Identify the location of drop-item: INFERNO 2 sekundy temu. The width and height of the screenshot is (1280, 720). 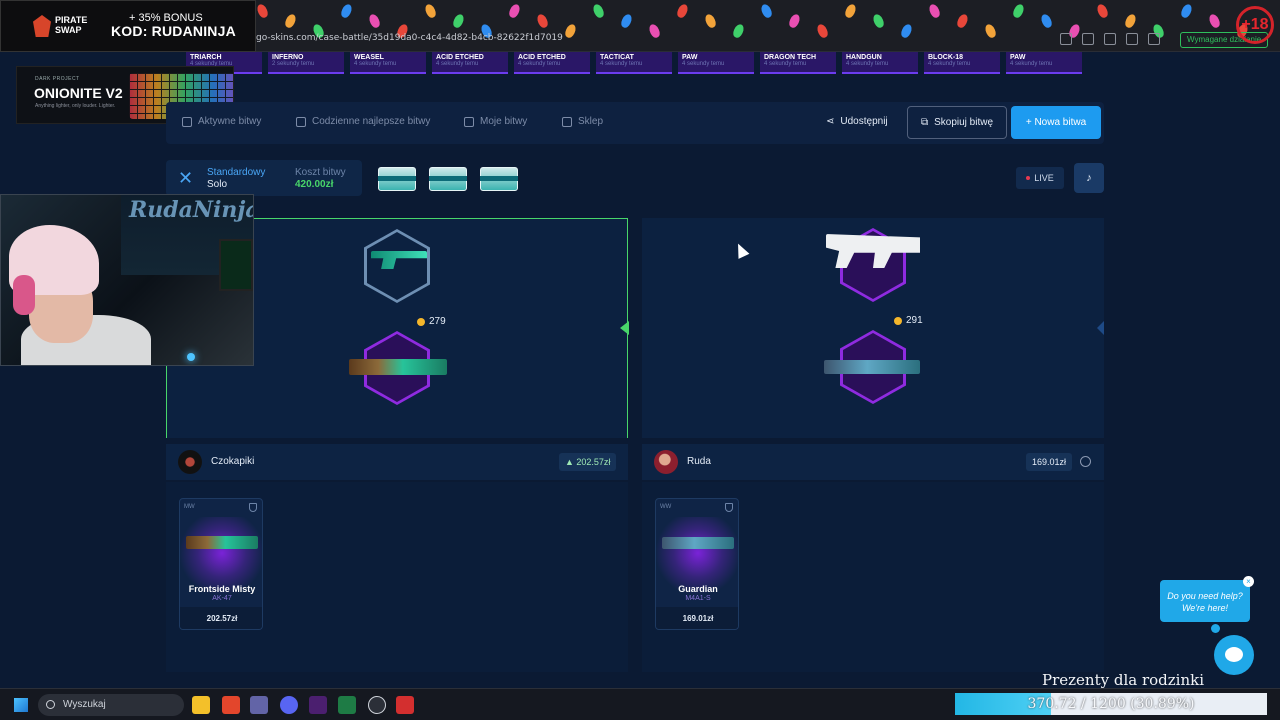
(306, 63).